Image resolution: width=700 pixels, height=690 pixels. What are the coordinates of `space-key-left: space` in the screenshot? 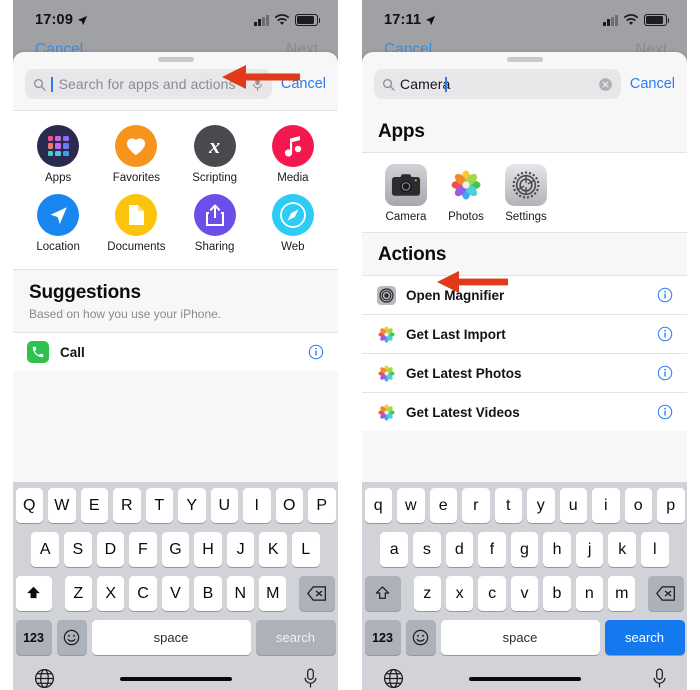 It's located at (171, 637).